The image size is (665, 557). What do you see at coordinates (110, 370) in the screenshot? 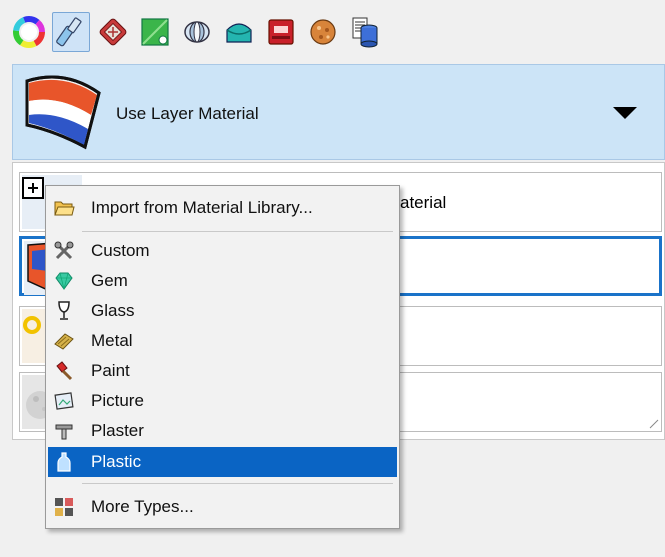
I see `menu-item-label: Paint` at bounding box center [110, 370].